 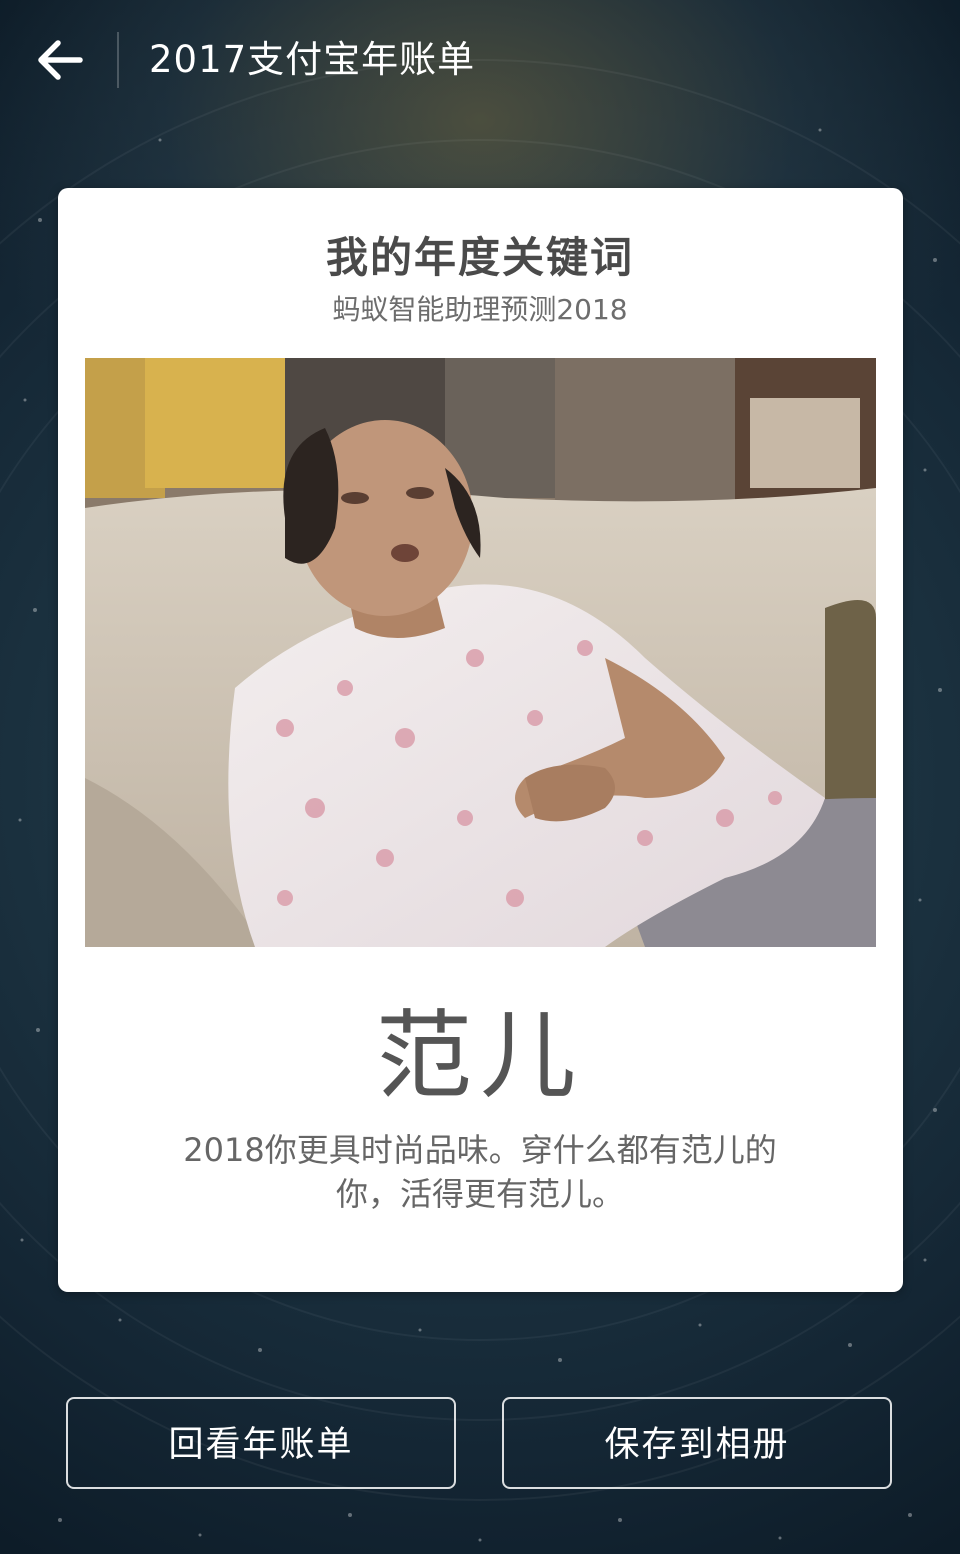 What do you see at coordinates (261, 1443) in the screenshot?
I see `review-bill-button: 回看年账单` at bounding box center [261, 1443].